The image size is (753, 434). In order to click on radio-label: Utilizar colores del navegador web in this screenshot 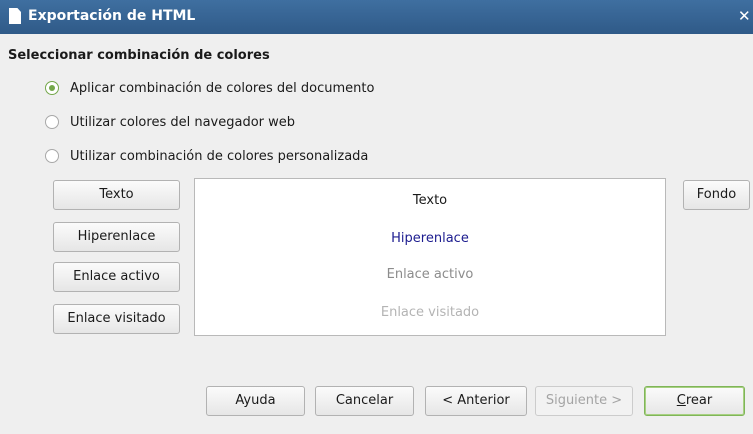, I will do `click(183, 122)`.